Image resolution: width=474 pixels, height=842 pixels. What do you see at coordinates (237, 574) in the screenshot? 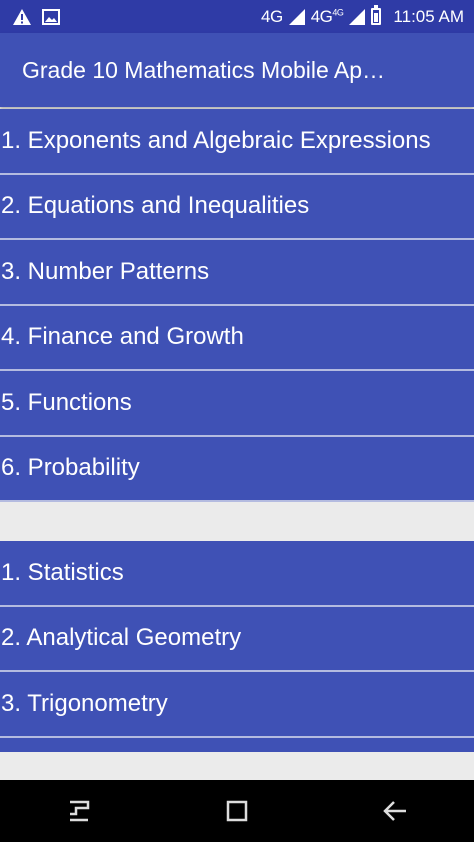
I see `list-item-statistics: 1. Statistics` at bounding box center [237, 574].